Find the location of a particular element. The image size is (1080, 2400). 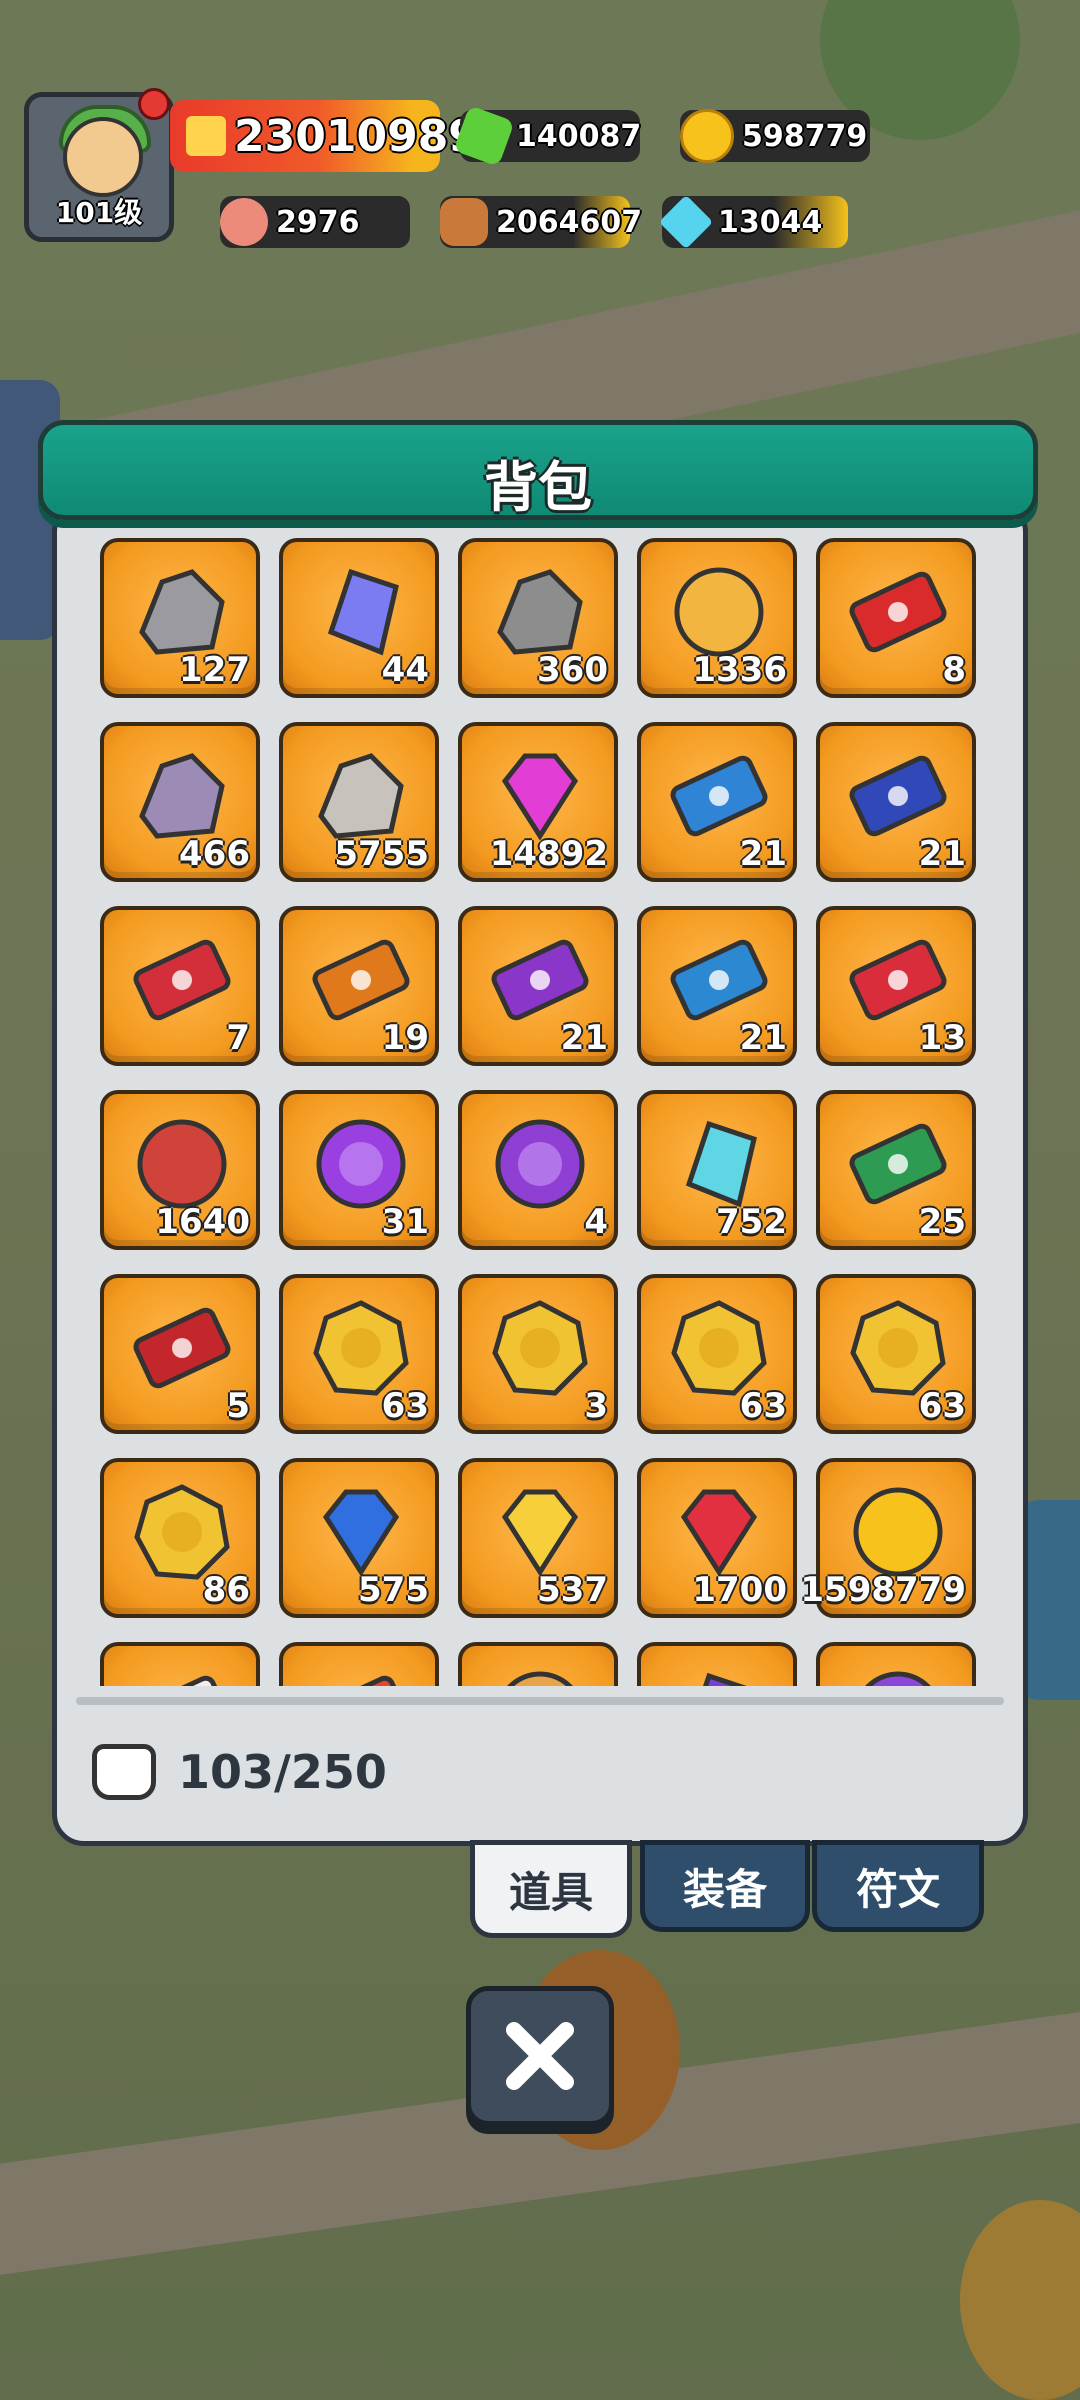

inventory-slot: 127 is located at coordinates (180, 618).